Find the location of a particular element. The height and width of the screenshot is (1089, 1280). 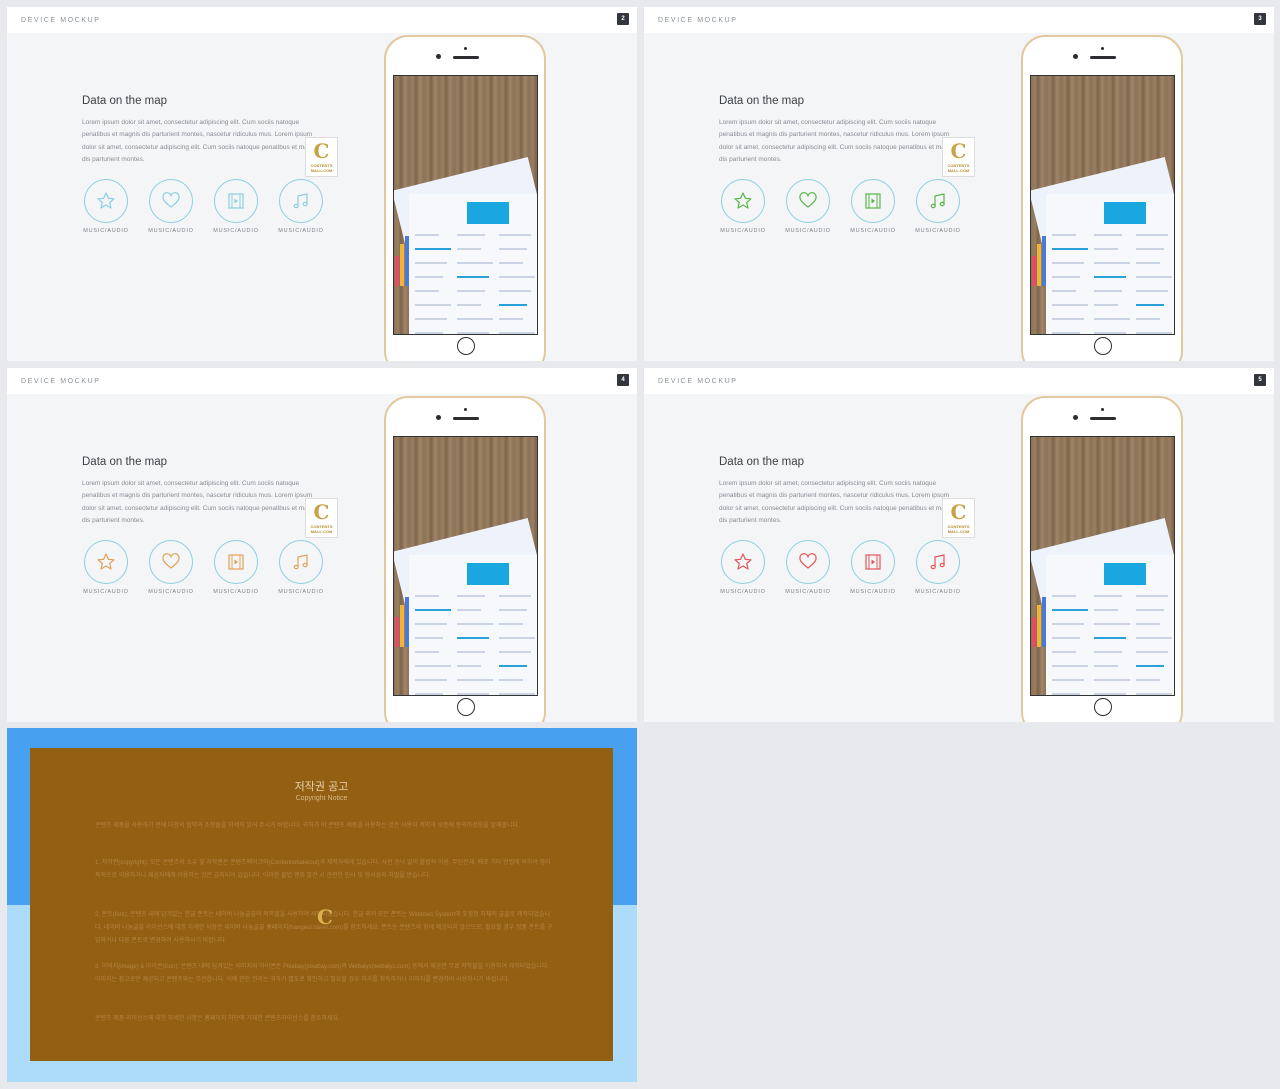

resume-document is located at coordinates (1110, 625).